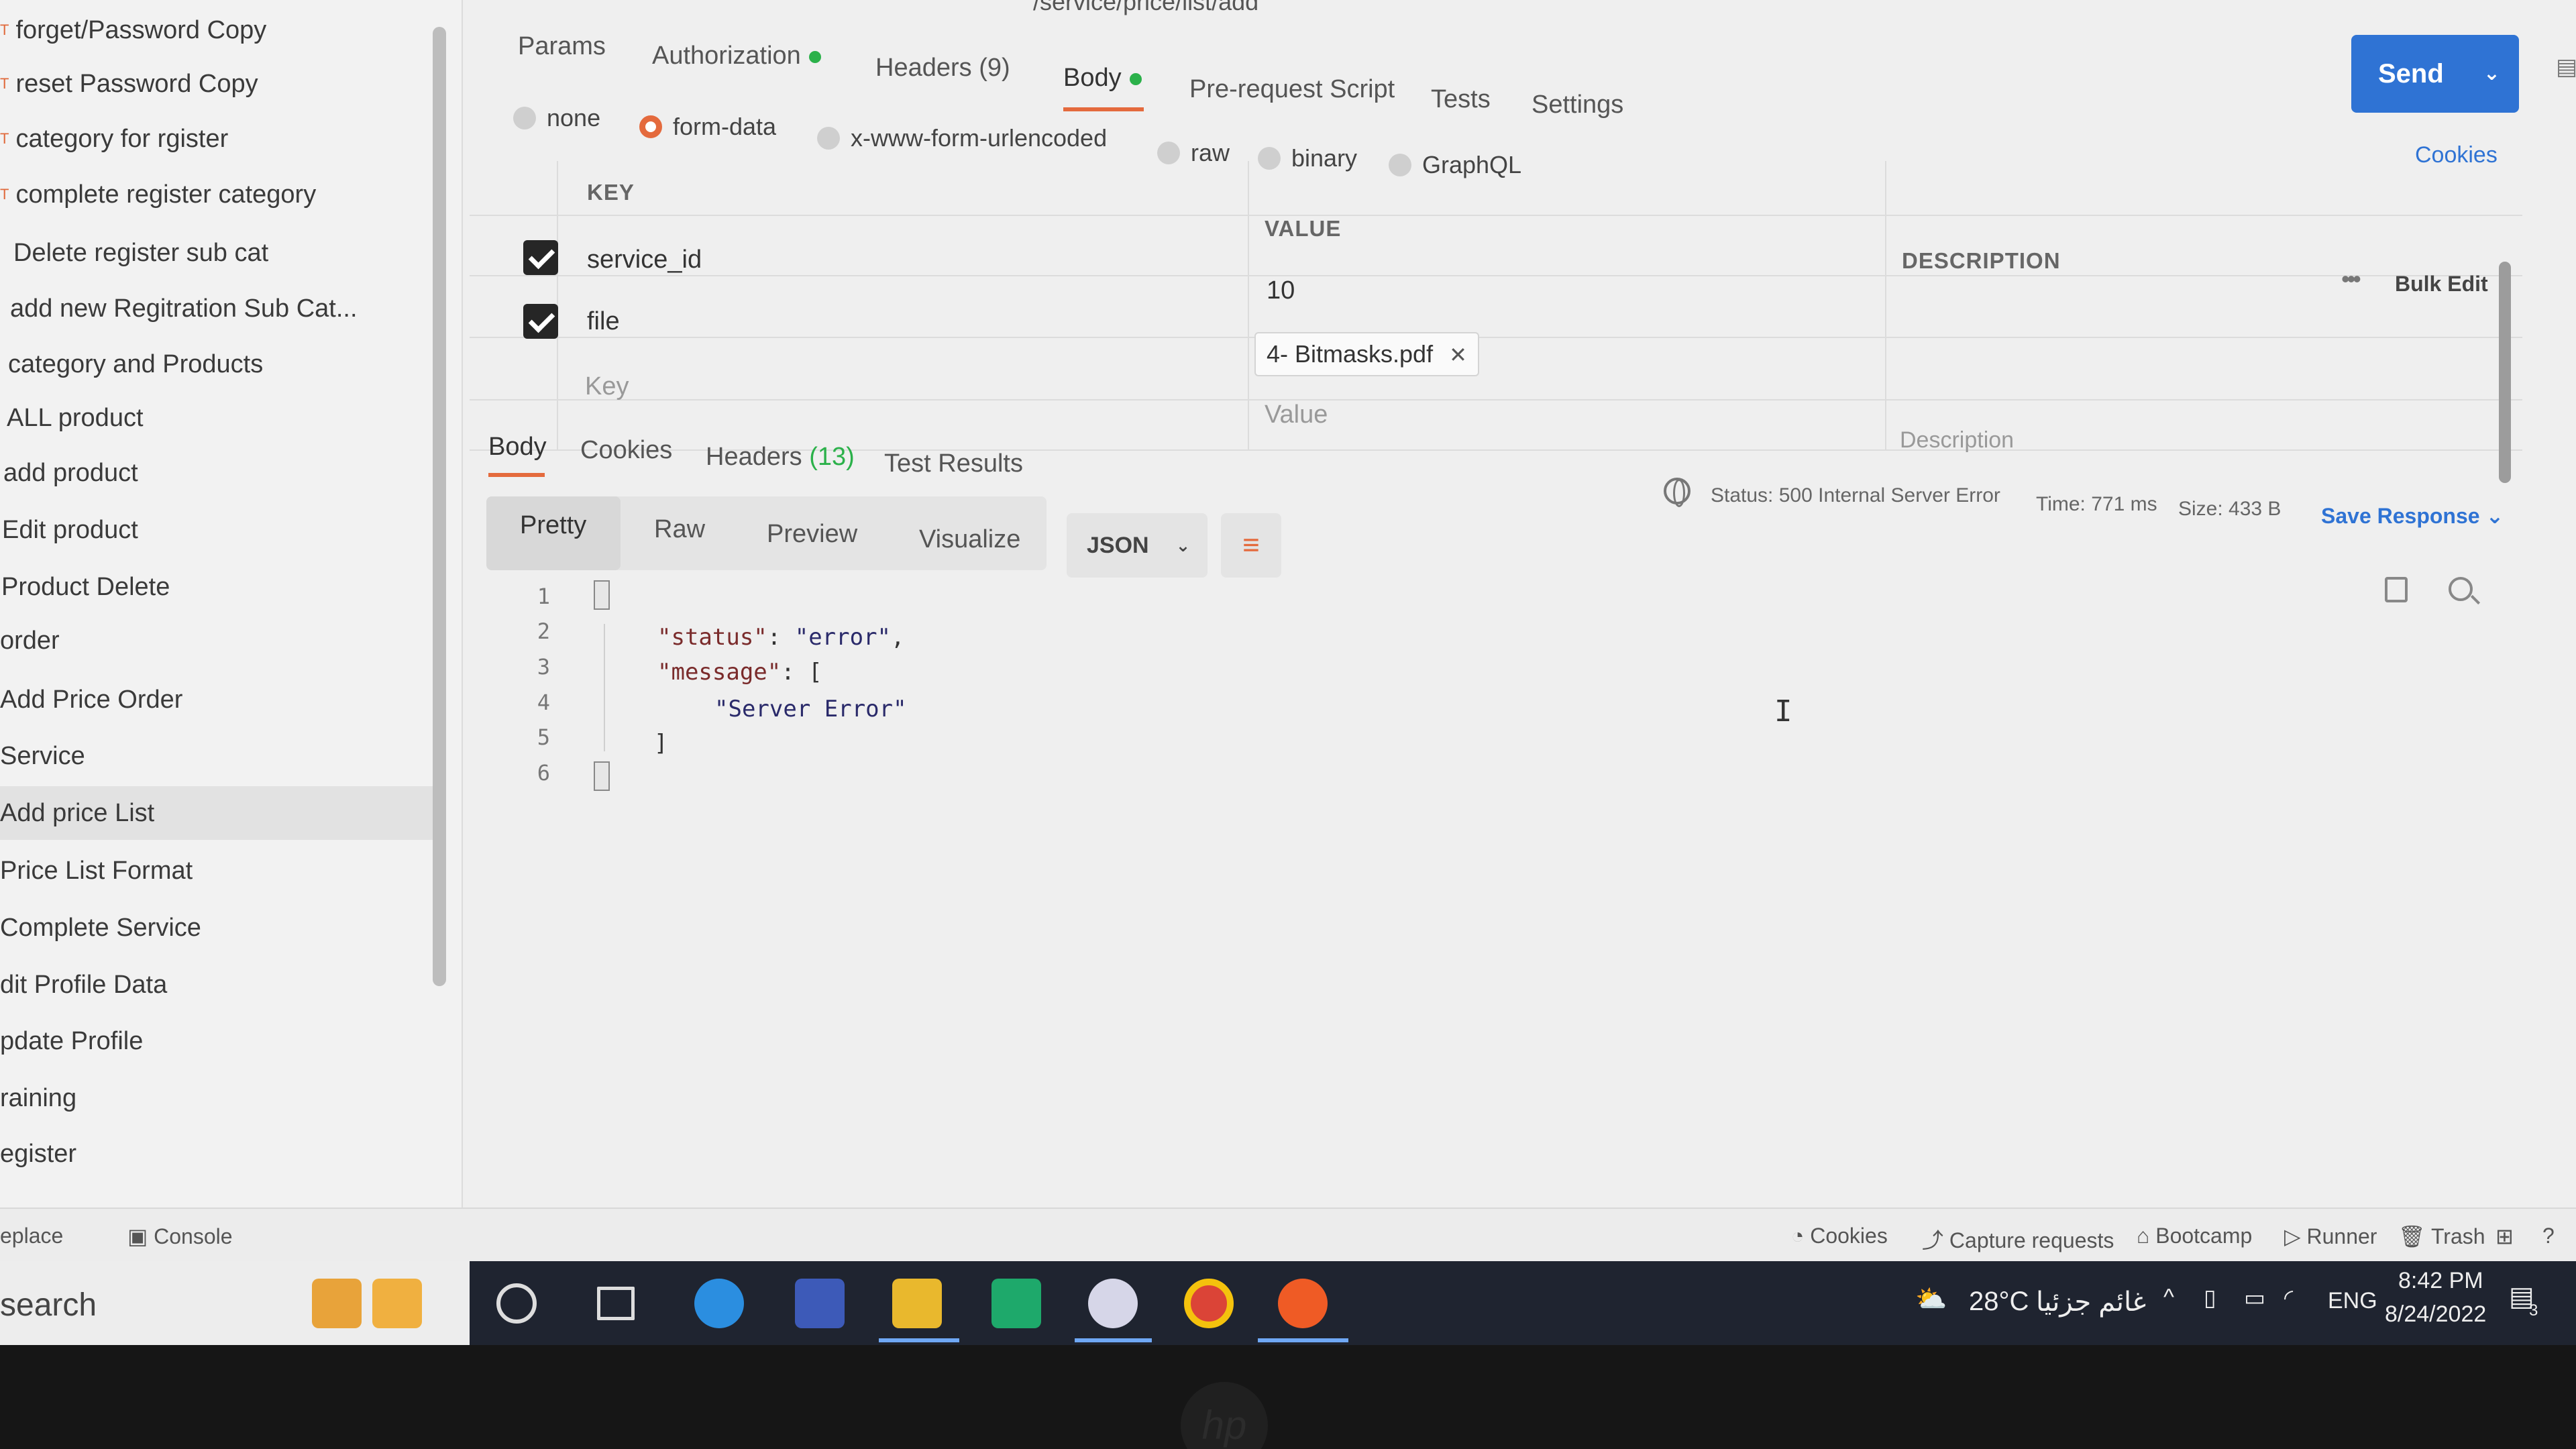 The width and height of the screenshot is (2576, 1449). Describe the element at coordinates (229, 364) in the screenshot. I see `sidebar-item: category and Products` at that location.